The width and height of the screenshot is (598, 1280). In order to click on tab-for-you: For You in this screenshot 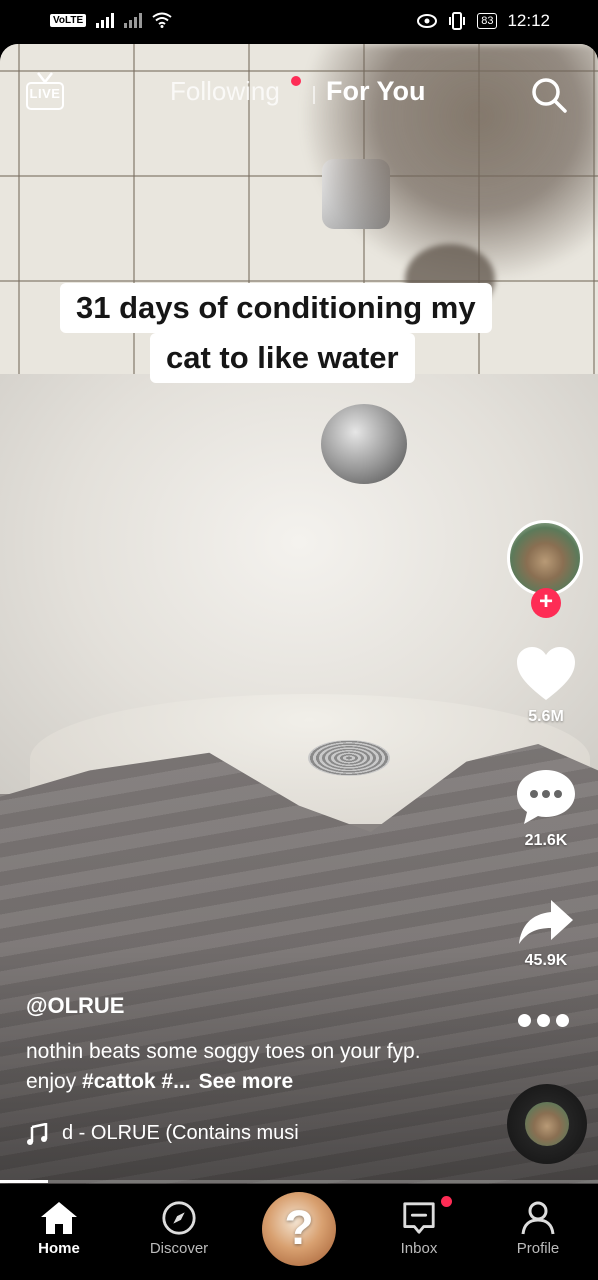, I will do `click(376, 91)`.